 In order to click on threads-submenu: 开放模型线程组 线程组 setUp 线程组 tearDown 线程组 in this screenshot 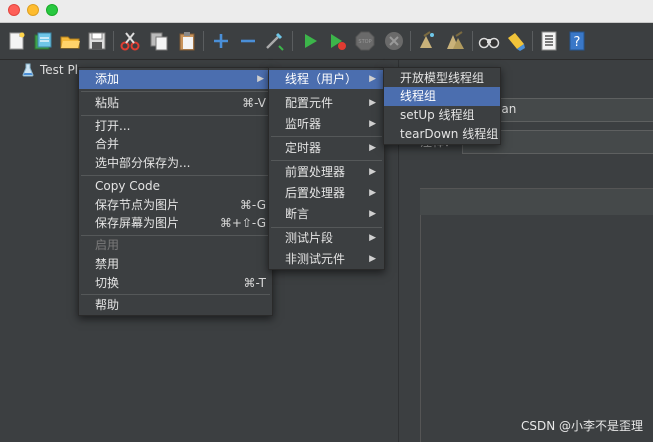, I will do `click(442, 106)`.